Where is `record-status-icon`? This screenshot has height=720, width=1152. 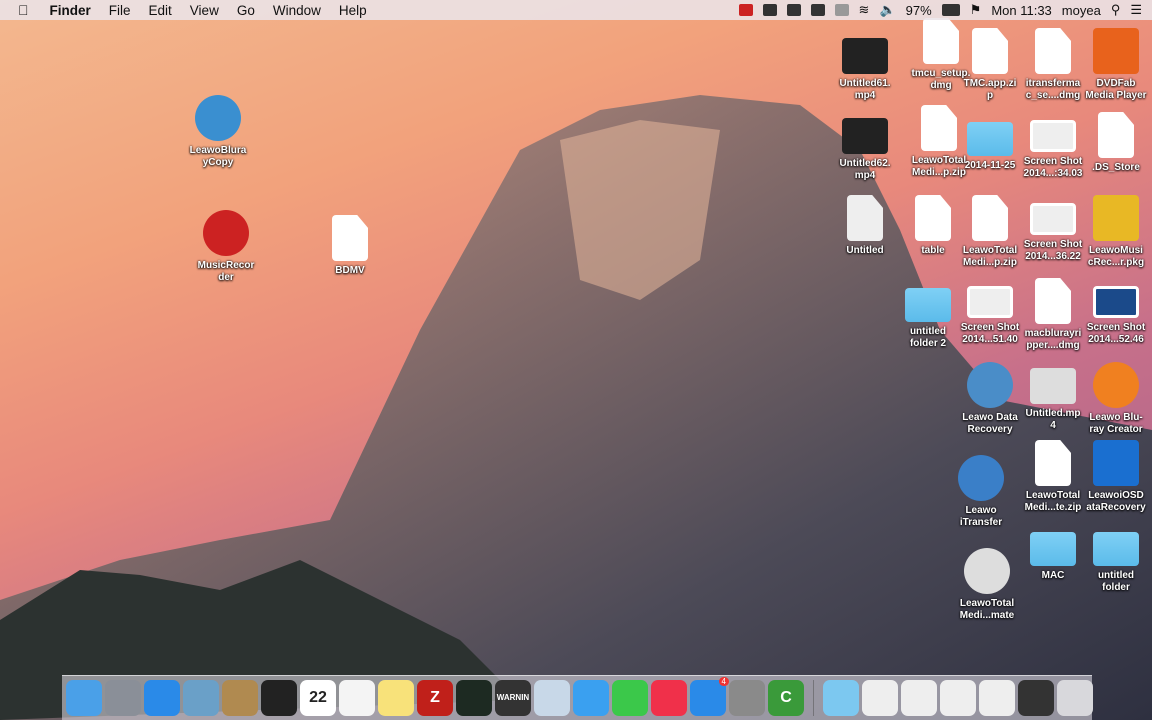
record-status-icon is located at coordinates (745, 10).